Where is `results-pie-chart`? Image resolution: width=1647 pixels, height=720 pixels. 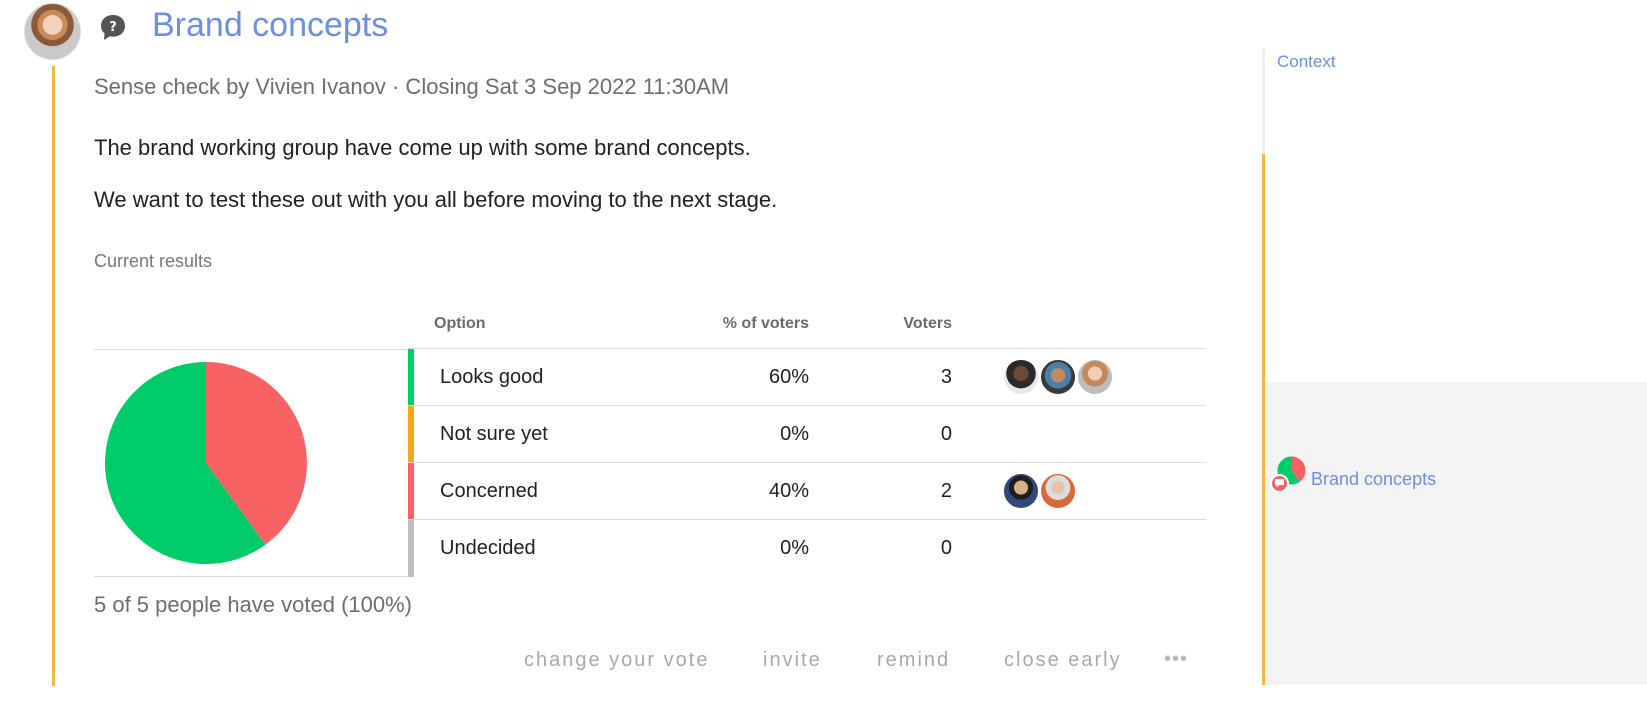
results-pie-chart is located at coordinates (206, 463).